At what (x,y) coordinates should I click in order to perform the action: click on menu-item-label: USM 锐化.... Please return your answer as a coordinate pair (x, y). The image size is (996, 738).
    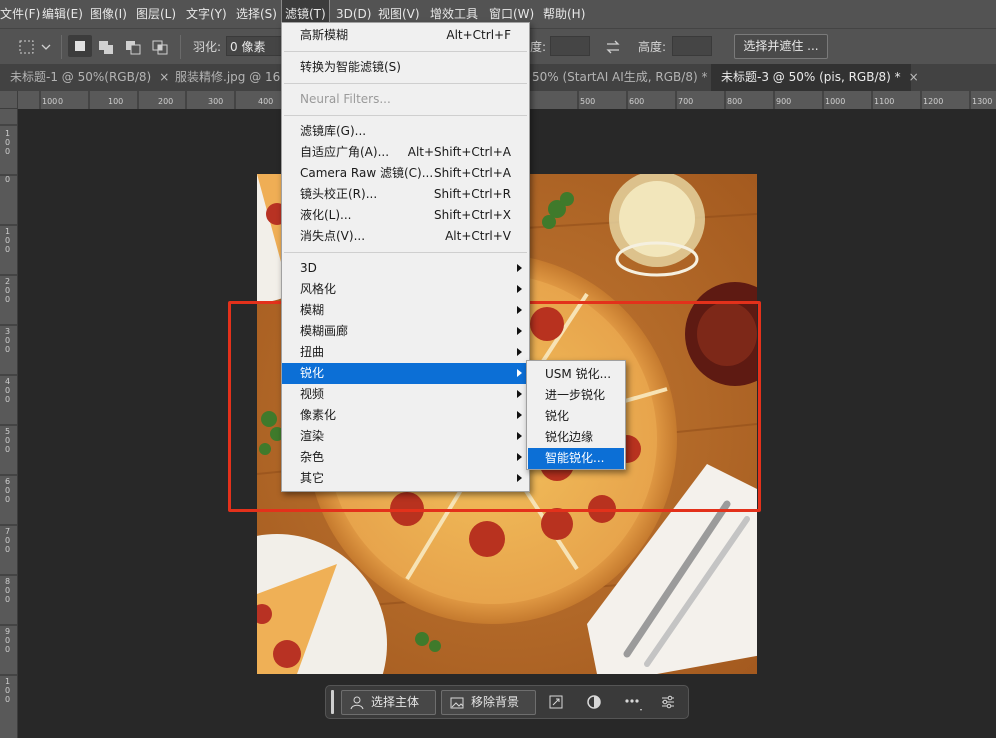
    Looking at the image, I should click on (578, 374).